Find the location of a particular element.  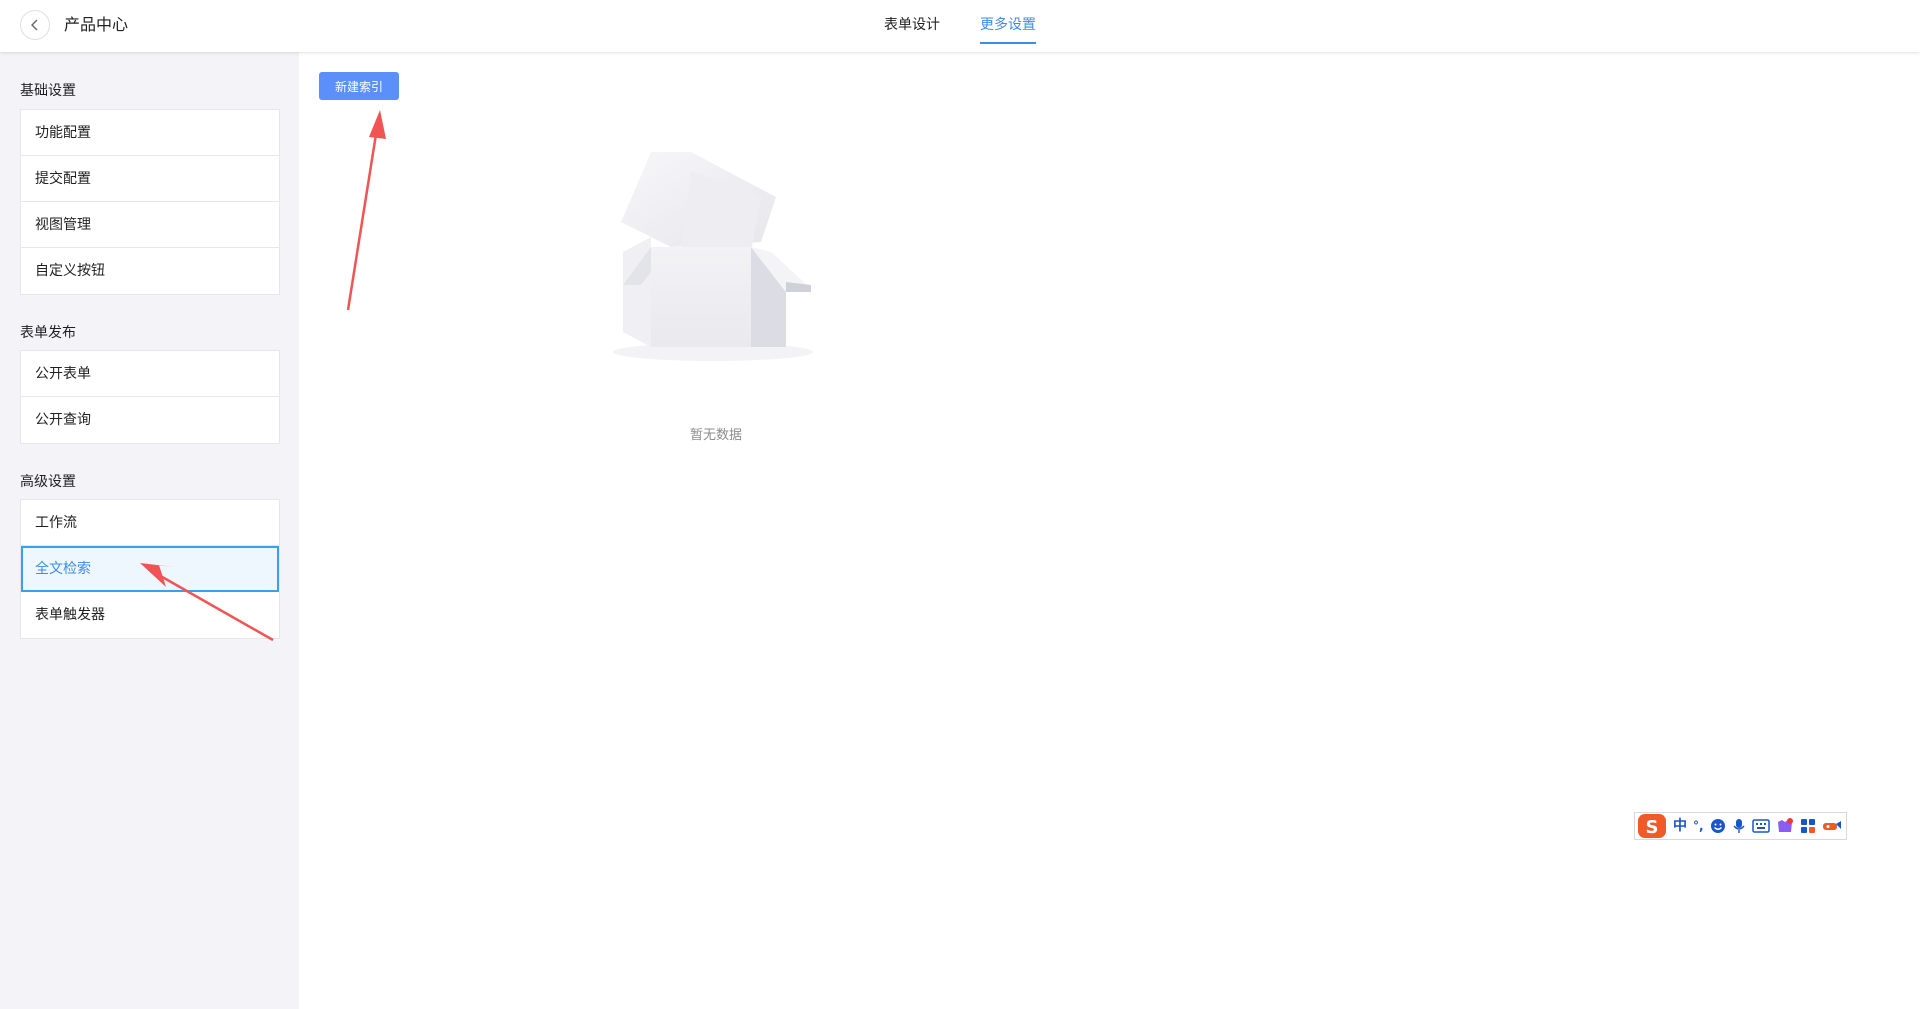

back-button is located at coordinates (35, 25).